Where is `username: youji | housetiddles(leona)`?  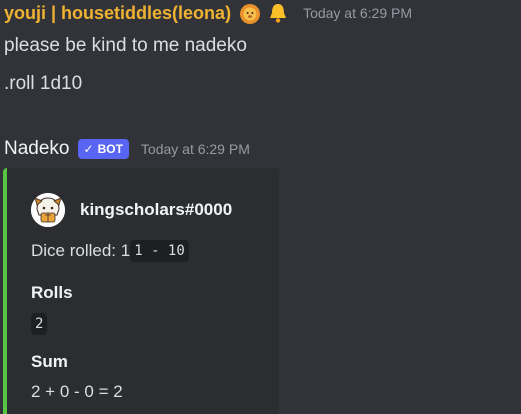 username: youji | housetiddles(leona) is located at coordinates (117, 13).